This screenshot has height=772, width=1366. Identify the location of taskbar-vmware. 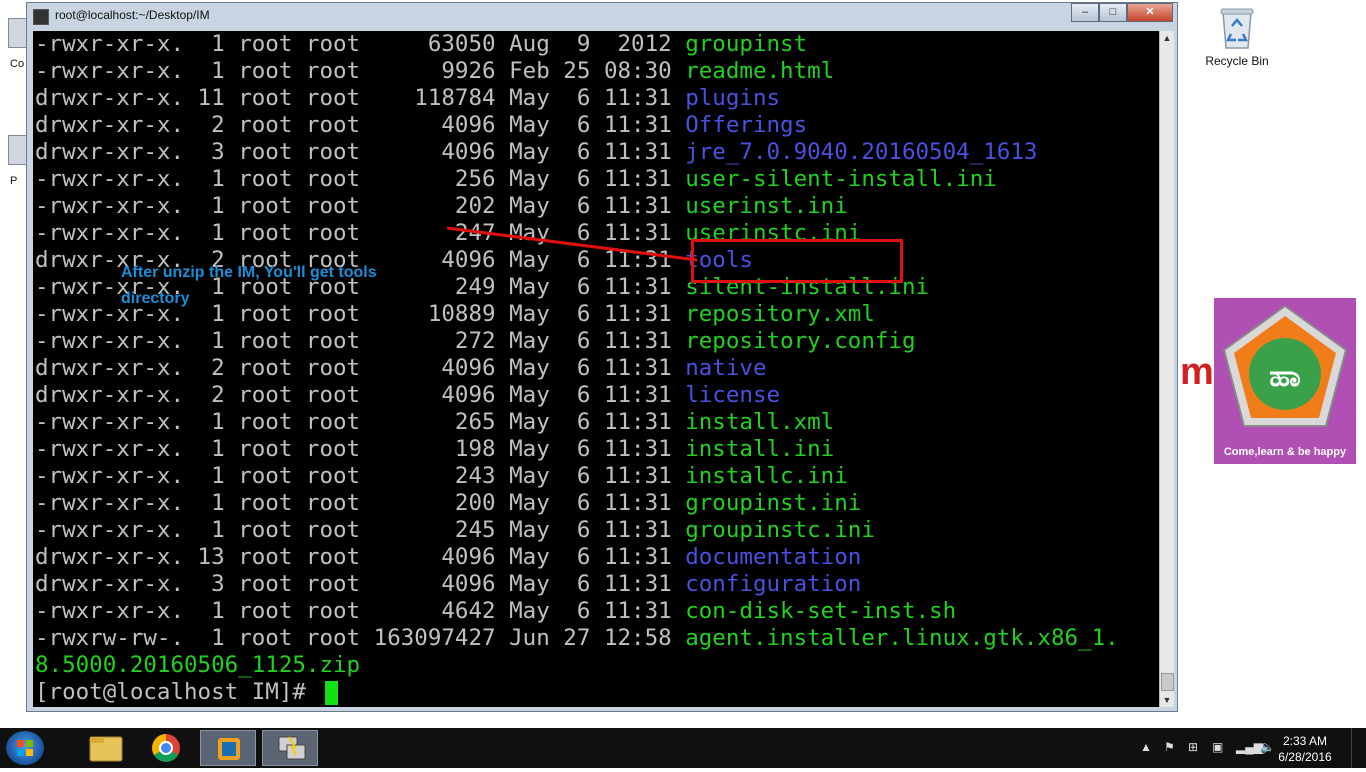
(228, 748).